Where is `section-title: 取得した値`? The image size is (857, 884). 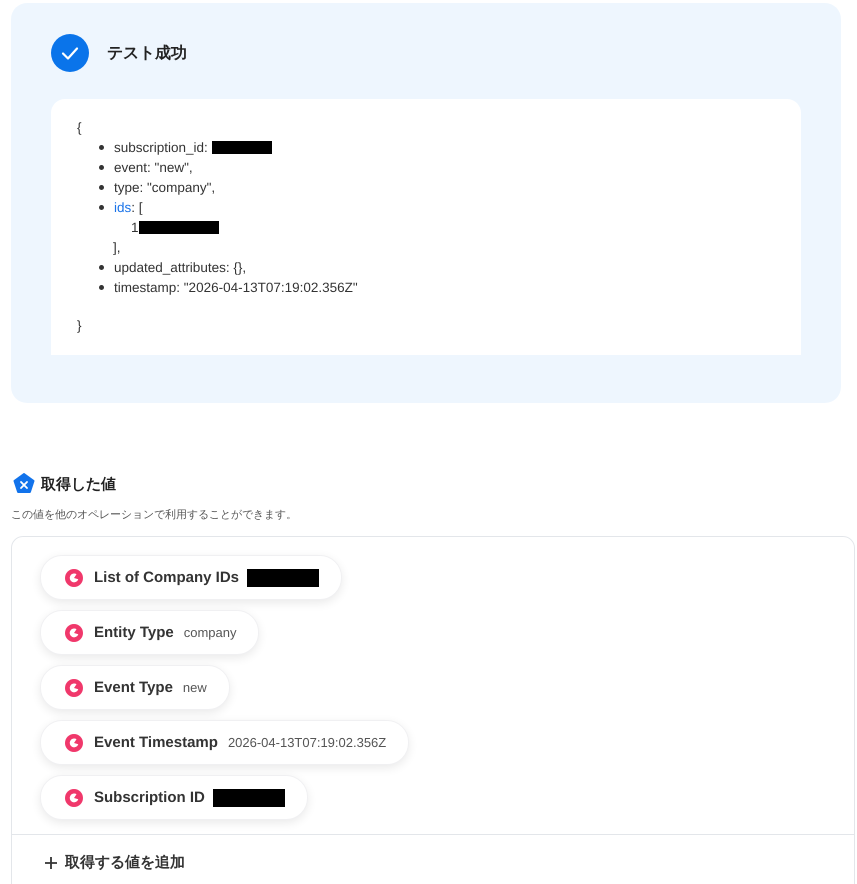
section-title: 取得した値 is located at coordinates (78, 484).